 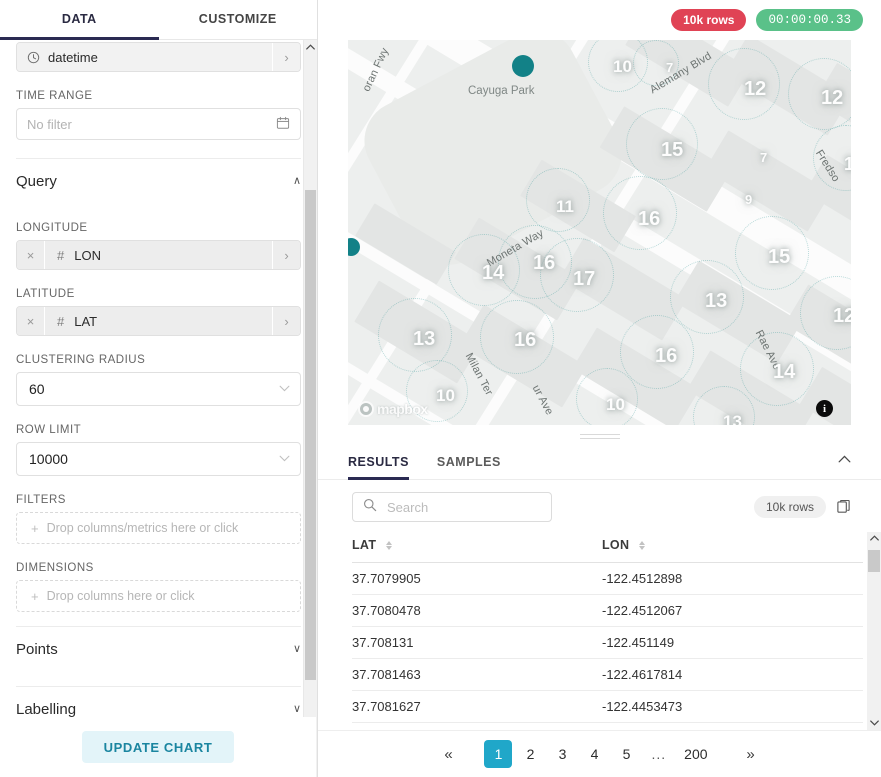 I want to click on tab-data: DATA, so click(x=79, y=20).